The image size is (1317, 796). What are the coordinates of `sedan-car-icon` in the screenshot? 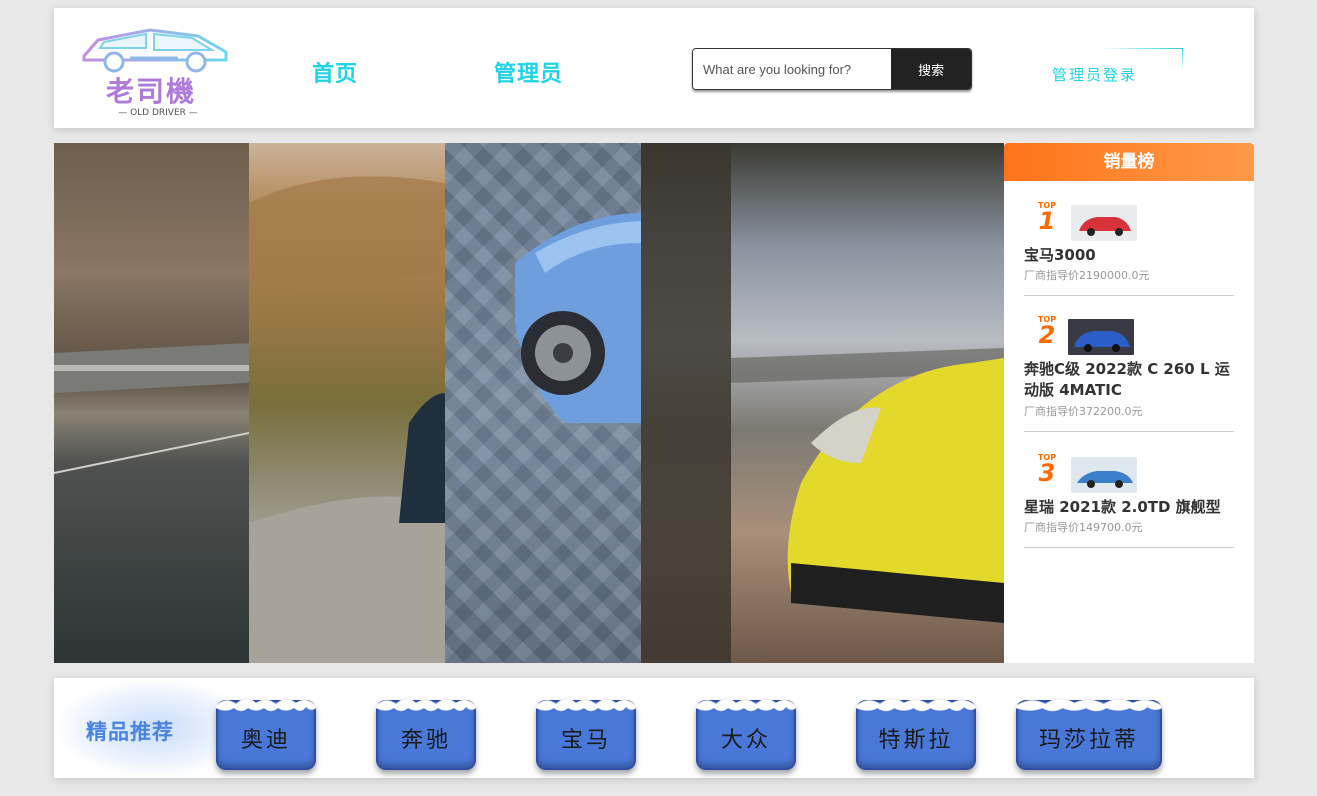 It's located at (1104, 475).